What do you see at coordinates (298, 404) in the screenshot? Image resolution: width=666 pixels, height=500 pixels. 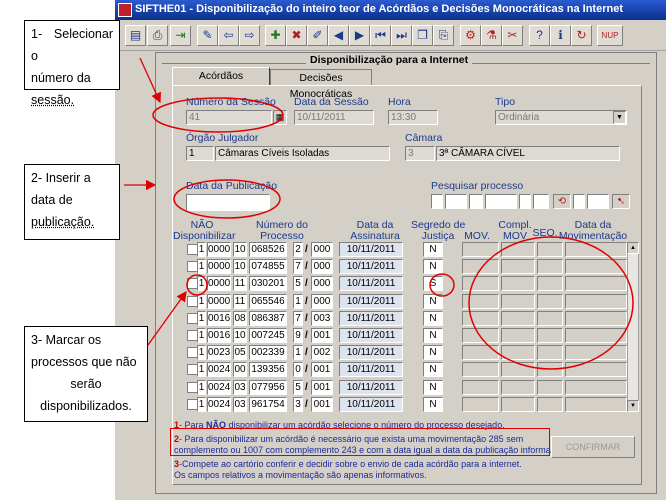 I see `process-field-e: 3` at bounding box center [298, 404].